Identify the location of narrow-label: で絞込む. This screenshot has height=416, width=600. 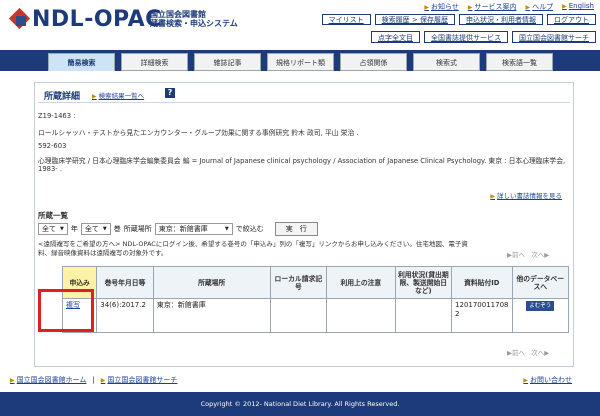
(249, 229).